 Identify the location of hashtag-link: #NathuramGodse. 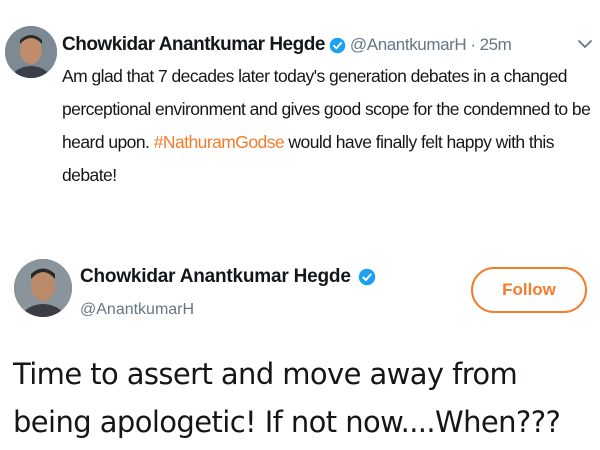
(219, 142).